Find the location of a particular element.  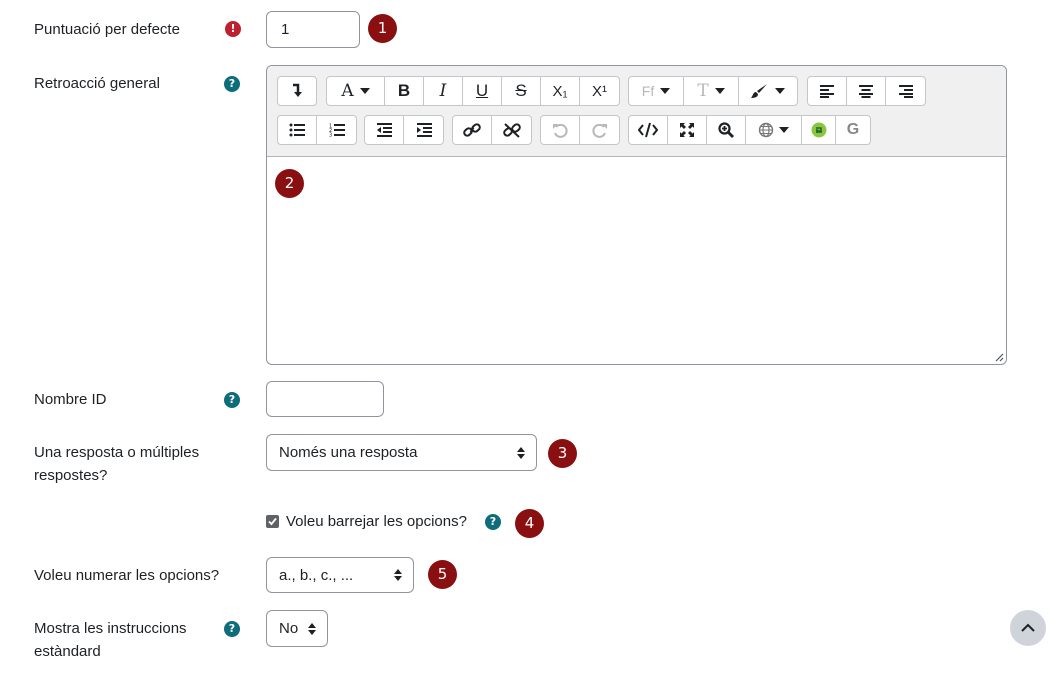

outdent-icon is located at coordinates (384, 130).